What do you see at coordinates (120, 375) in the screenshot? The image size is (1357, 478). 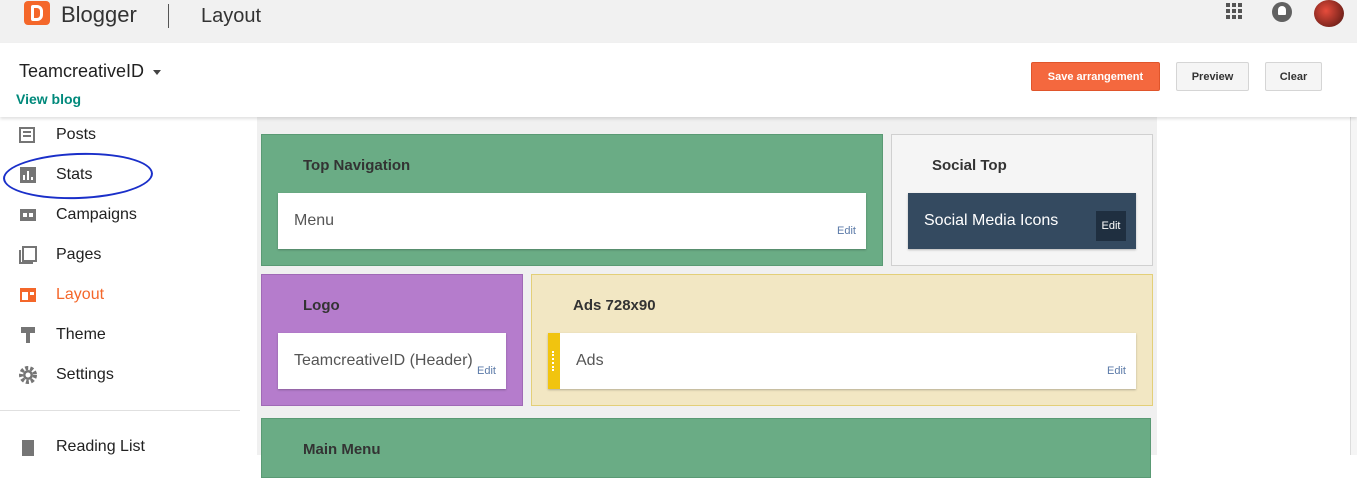 I see `sidebar-item-settings: Settings` at bounding box center [120, 375].